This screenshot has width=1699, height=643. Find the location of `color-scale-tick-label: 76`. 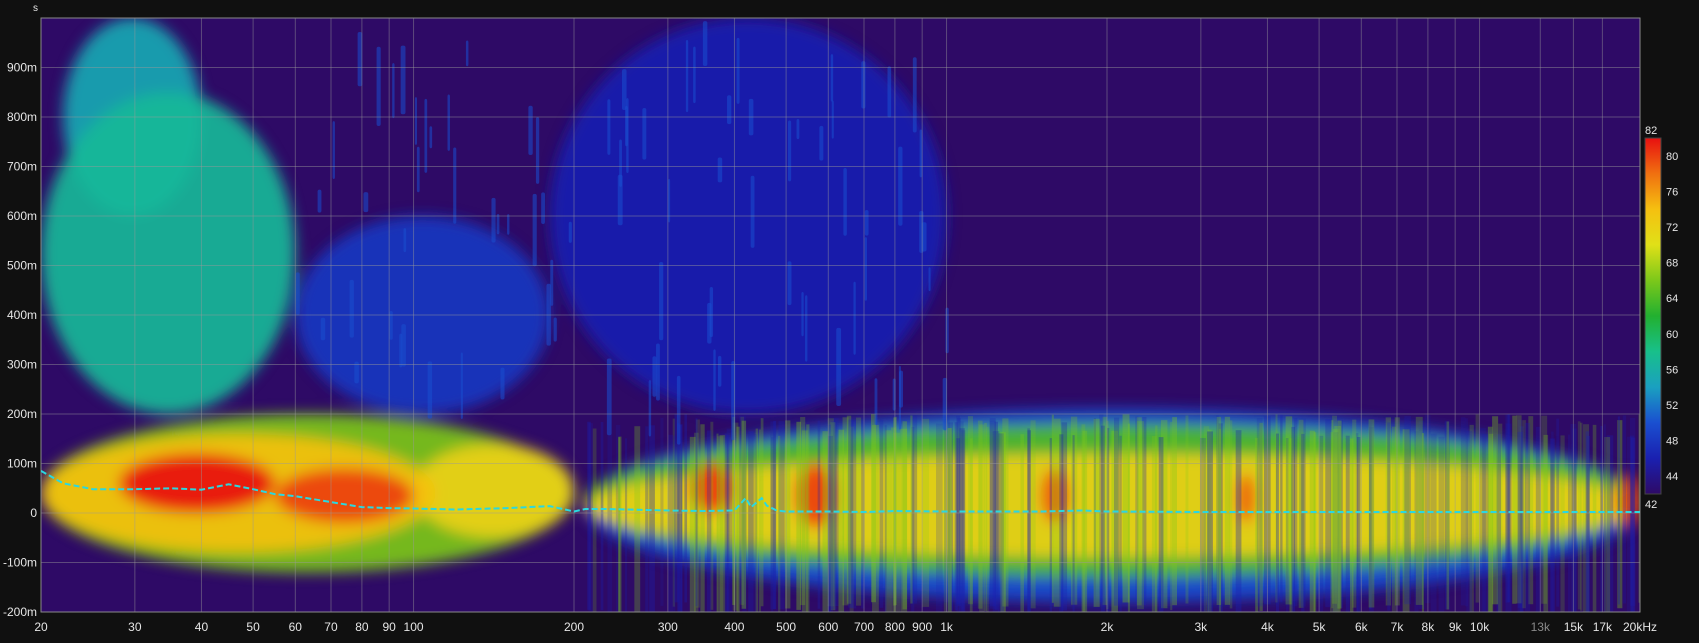

color-scale-tick-label: 76 is located at coordinates (1672, 192).